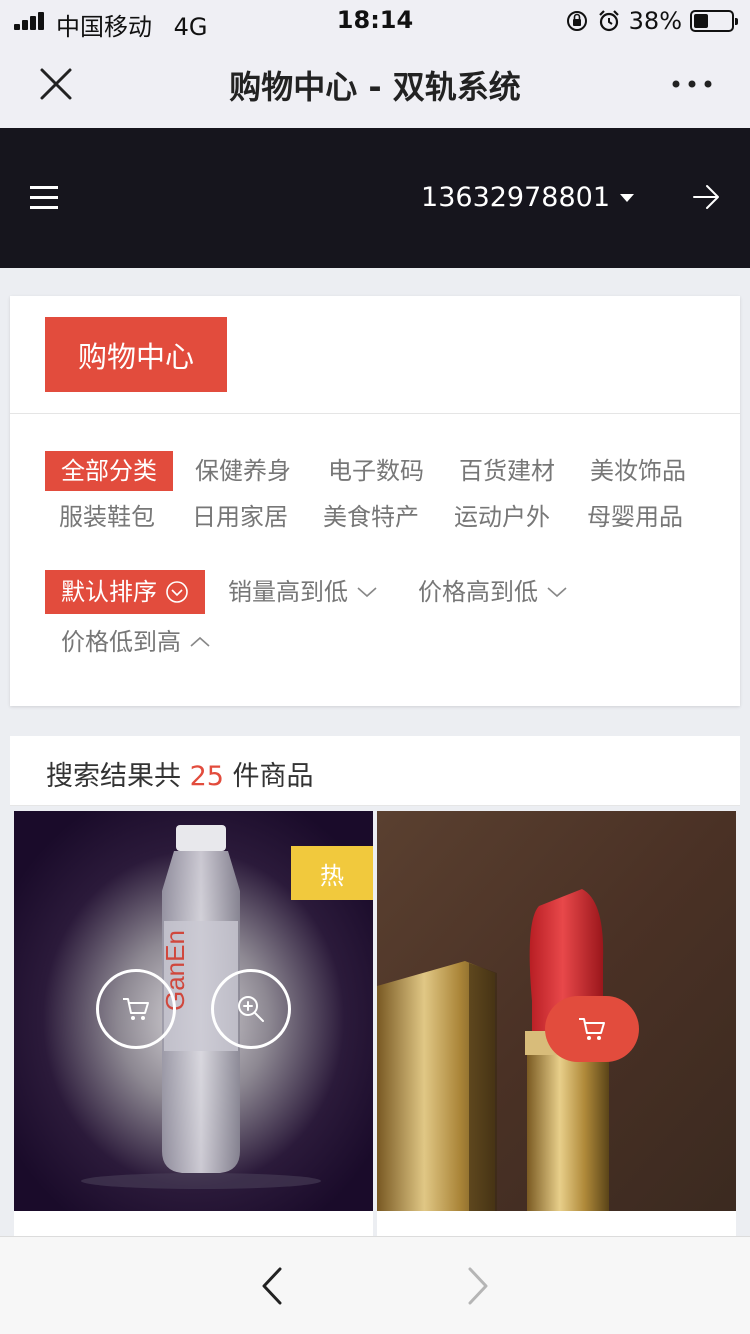  I want to click on results-bar: 搜索结果共 25 件商品, so click(375, 771).